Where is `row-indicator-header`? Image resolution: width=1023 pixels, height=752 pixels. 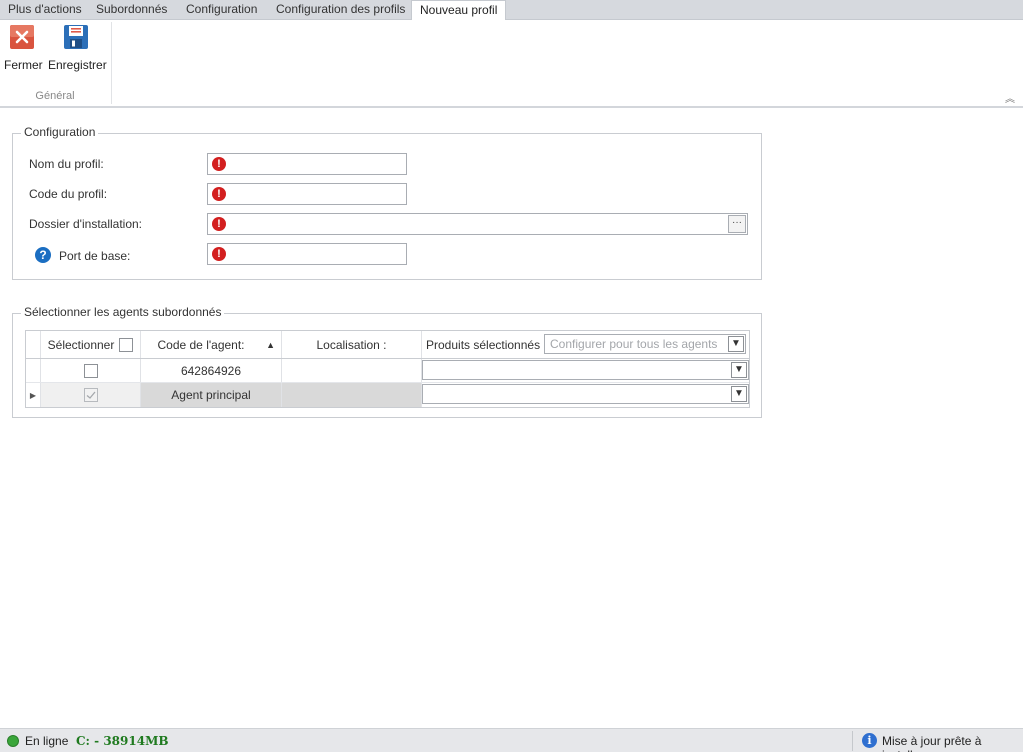
row-indicator-header is located at coordinates (33, 344).